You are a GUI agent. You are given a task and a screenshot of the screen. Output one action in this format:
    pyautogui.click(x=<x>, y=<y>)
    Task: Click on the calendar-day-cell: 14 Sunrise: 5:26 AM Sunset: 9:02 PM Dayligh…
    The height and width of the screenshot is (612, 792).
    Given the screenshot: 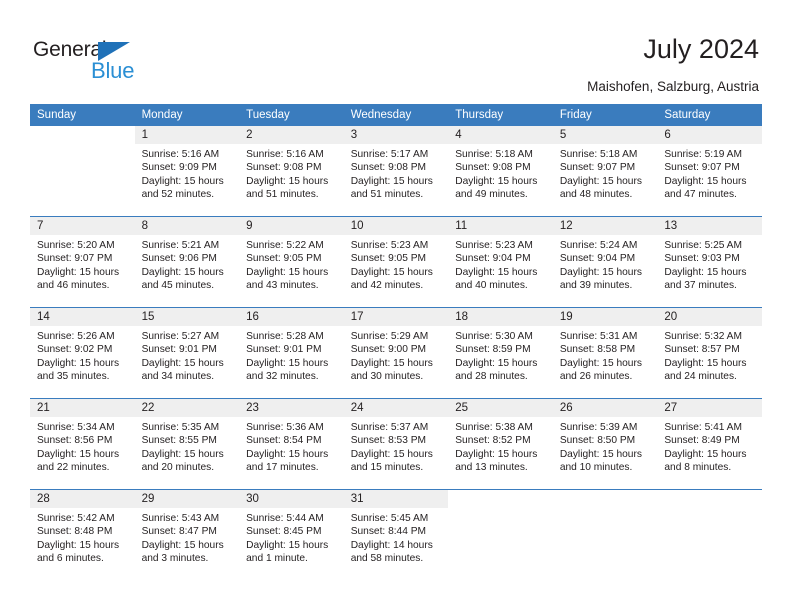 What is the action you would take?
    pyautogui.click(x=82, y=353)
    